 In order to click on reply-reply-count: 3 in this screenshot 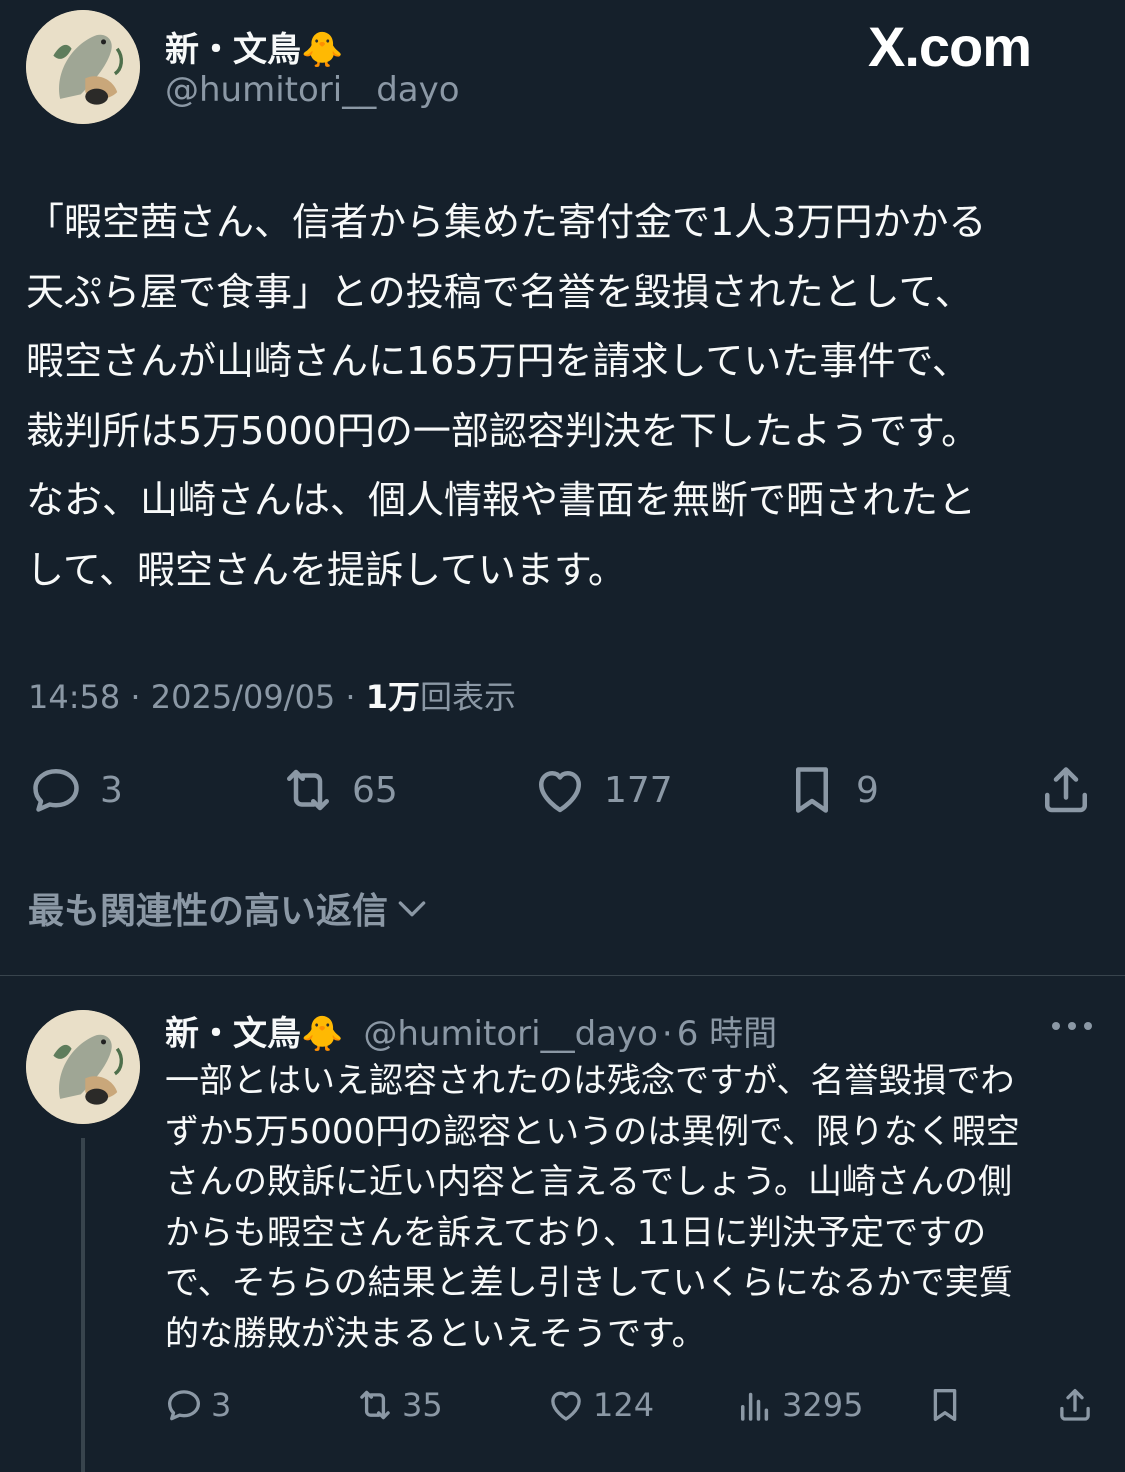, I will do `click(221, 1405)`.